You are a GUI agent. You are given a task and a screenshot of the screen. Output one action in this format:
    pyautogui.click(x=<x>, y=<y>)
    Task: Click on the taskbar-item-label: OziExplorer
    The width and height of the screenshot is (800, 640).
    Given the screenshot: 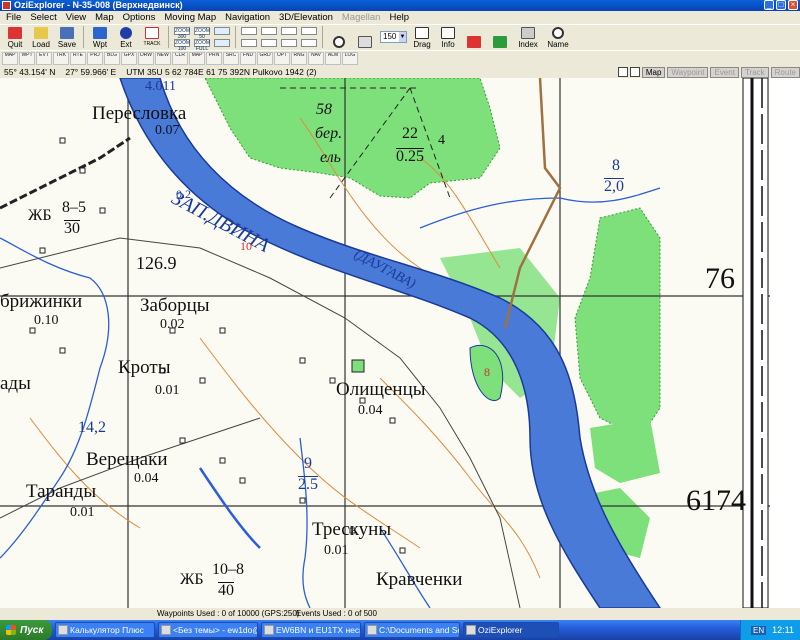 What is the action you would take?
    pyautogui.click(x=500, y=630)
    